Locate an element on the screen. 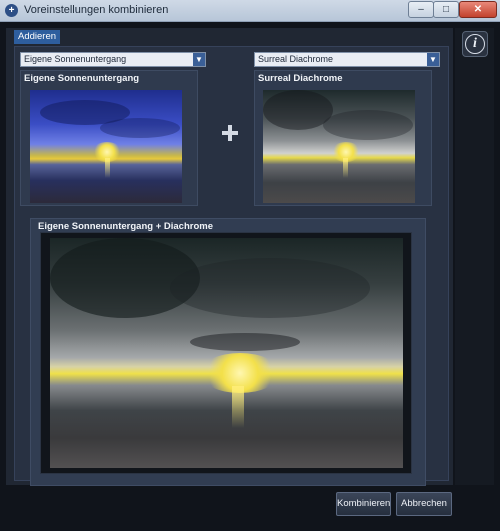 This screenshot has width=500, height=531. info-icon: i is located at coordinates (475, 44).